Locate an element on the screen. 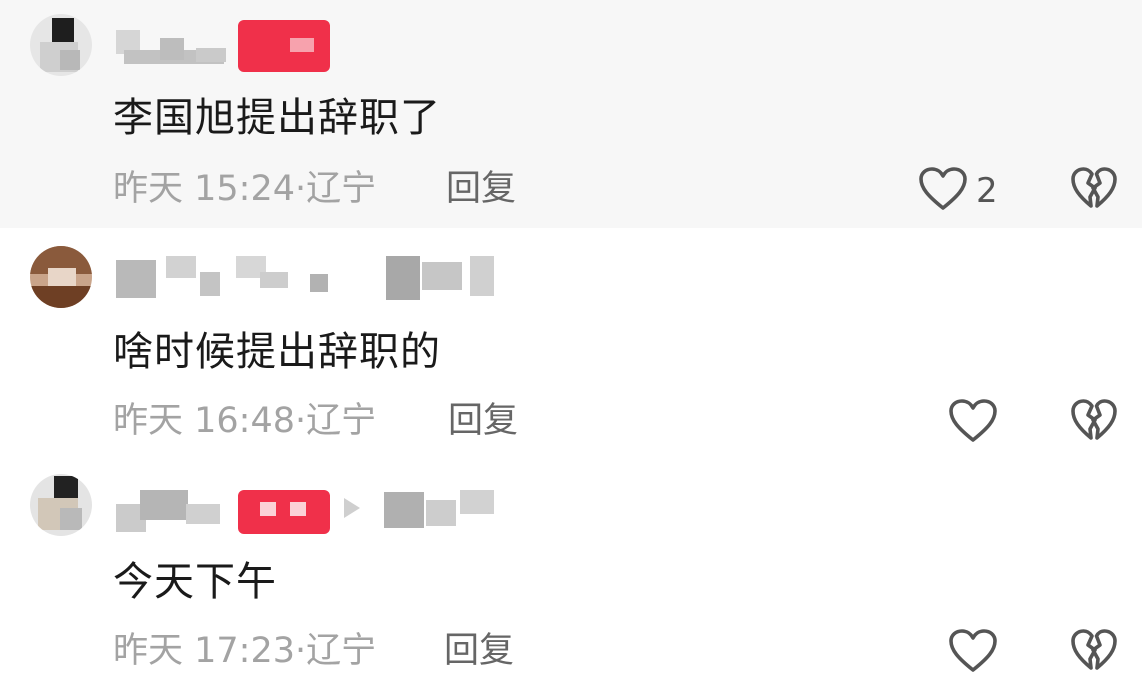 This screenshot has width=1142, height=686. comment-meta: 昨天 15:24·辽宁 is located at coordinates (244, 189).